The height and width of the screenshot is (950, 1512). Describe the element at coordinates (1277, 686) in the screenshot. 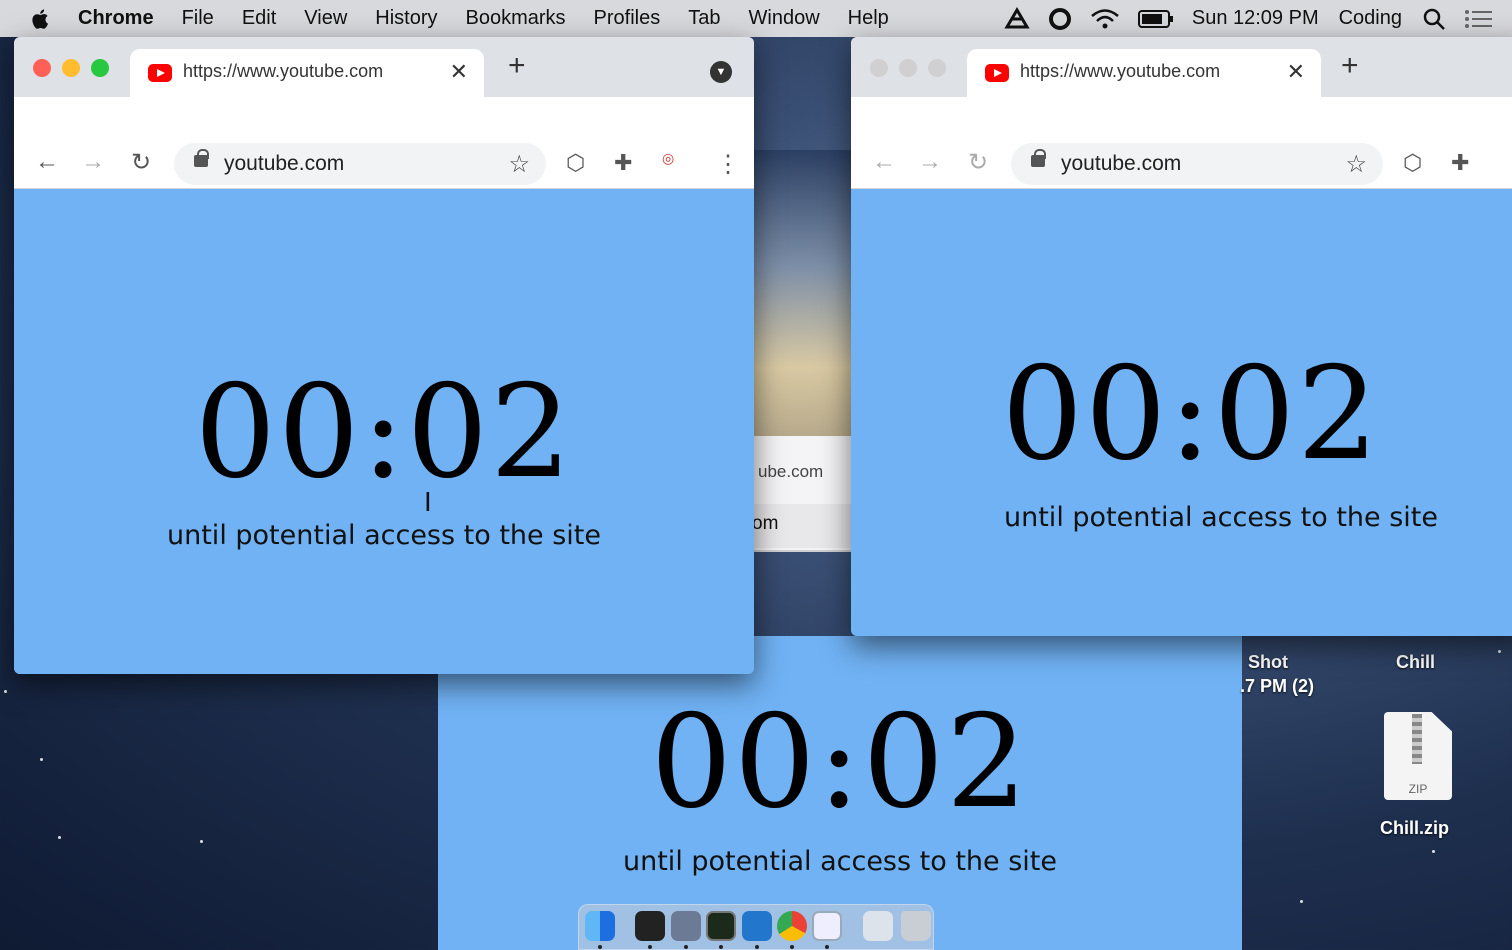

I see `screenshot-file-label-2: .7 PM (2)` at that location.